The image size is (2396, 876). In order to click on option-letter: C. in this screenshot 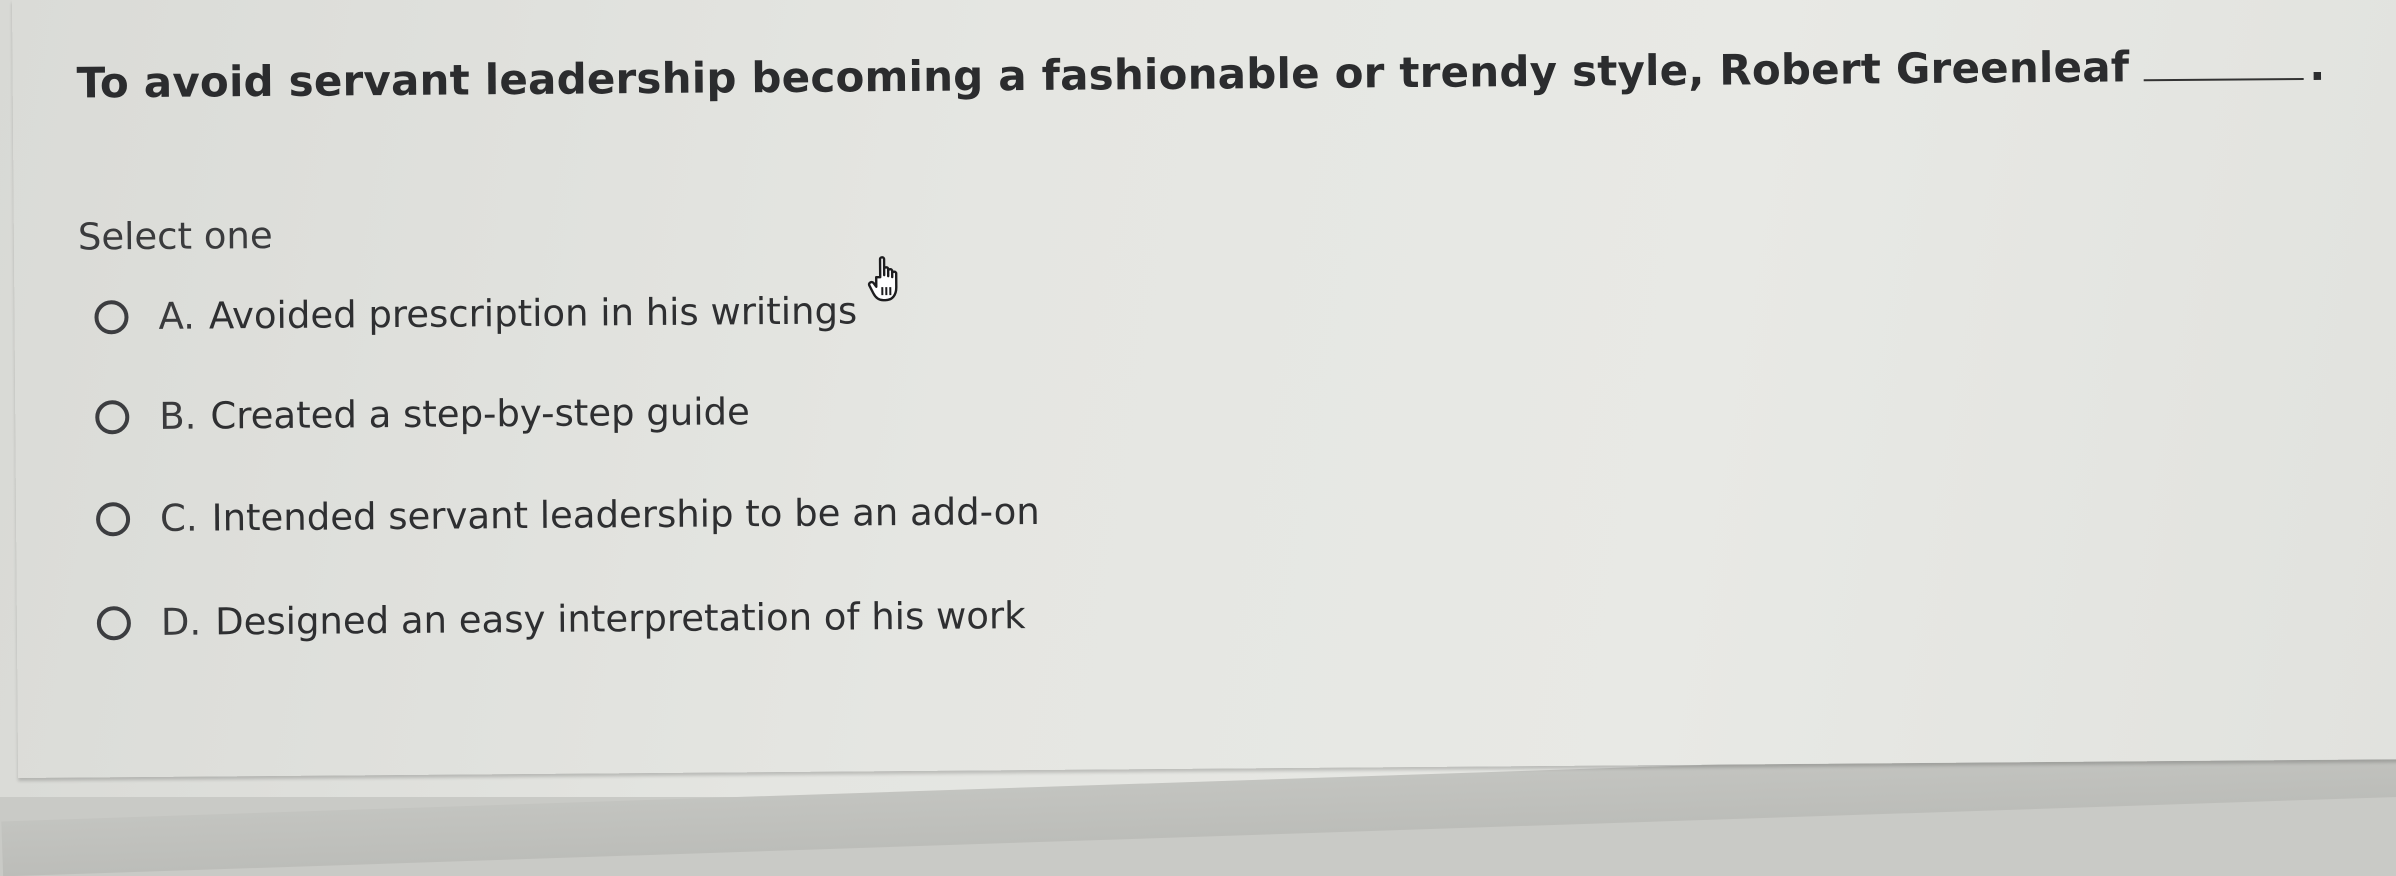, I will do `click(179, 518)`.